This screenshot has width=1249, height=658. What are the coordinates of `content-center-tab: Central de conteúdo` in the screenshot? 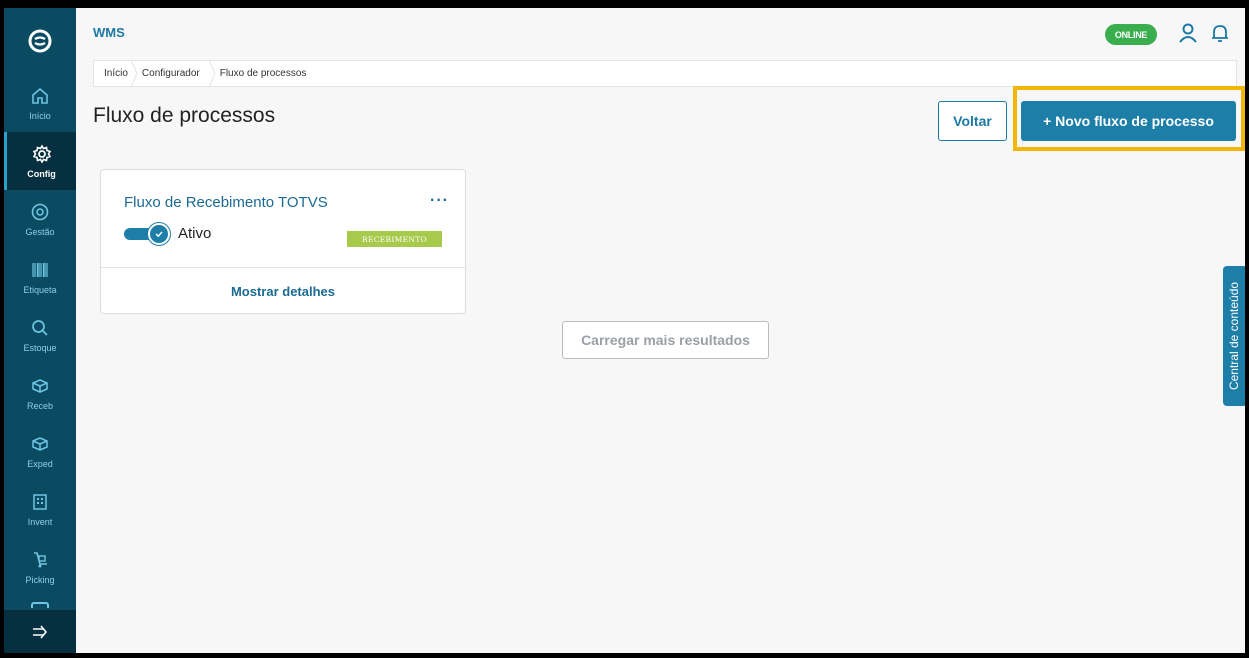 It's located at (1234, 336).